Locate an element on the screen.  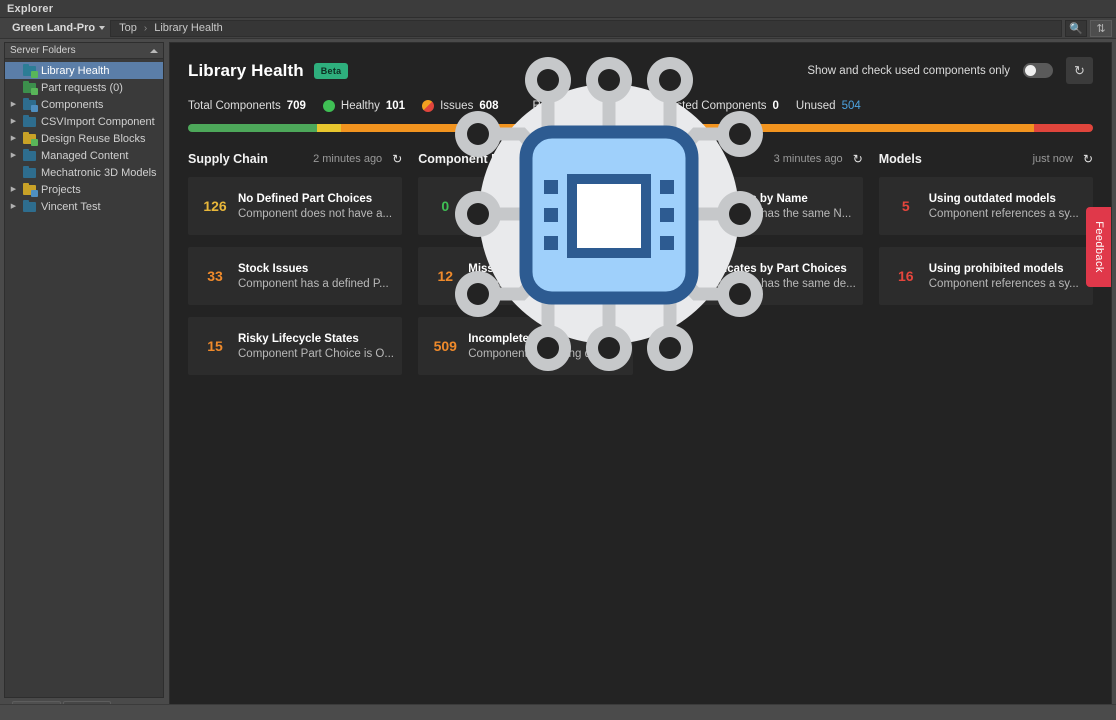
sidebar-item-label: Part requests (0) is located at coordinates (82, 87).